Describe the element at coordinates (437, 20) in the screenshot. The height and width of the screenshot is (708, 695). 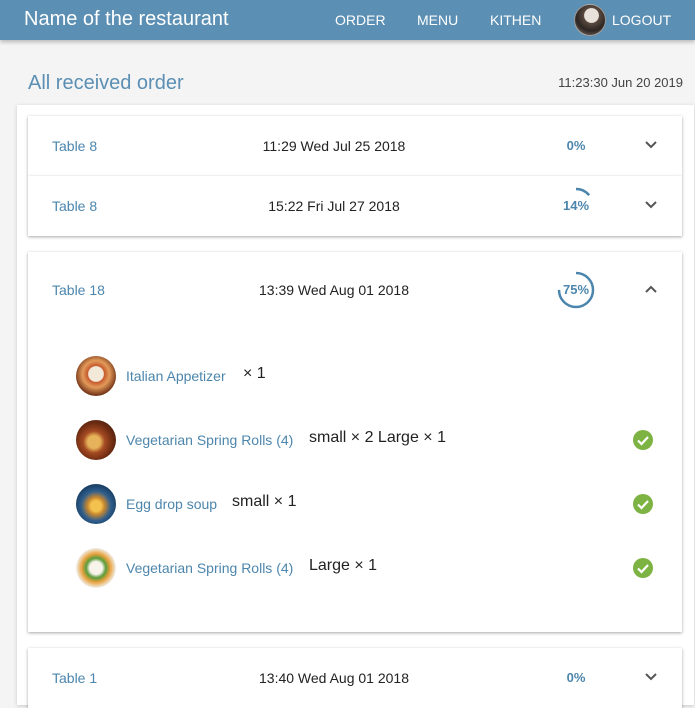
I see `nav-menu-link: MENU` at that location.